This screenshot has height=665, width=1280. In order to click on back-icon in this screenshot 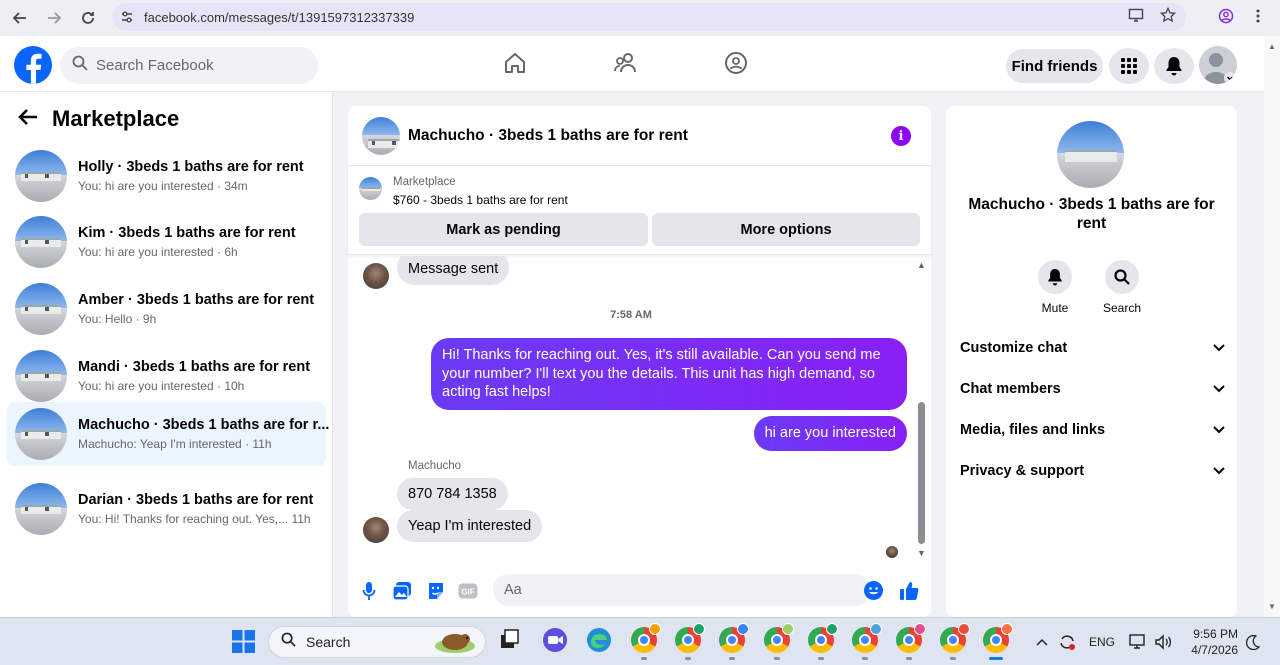, I will do `click(20, 18)`.